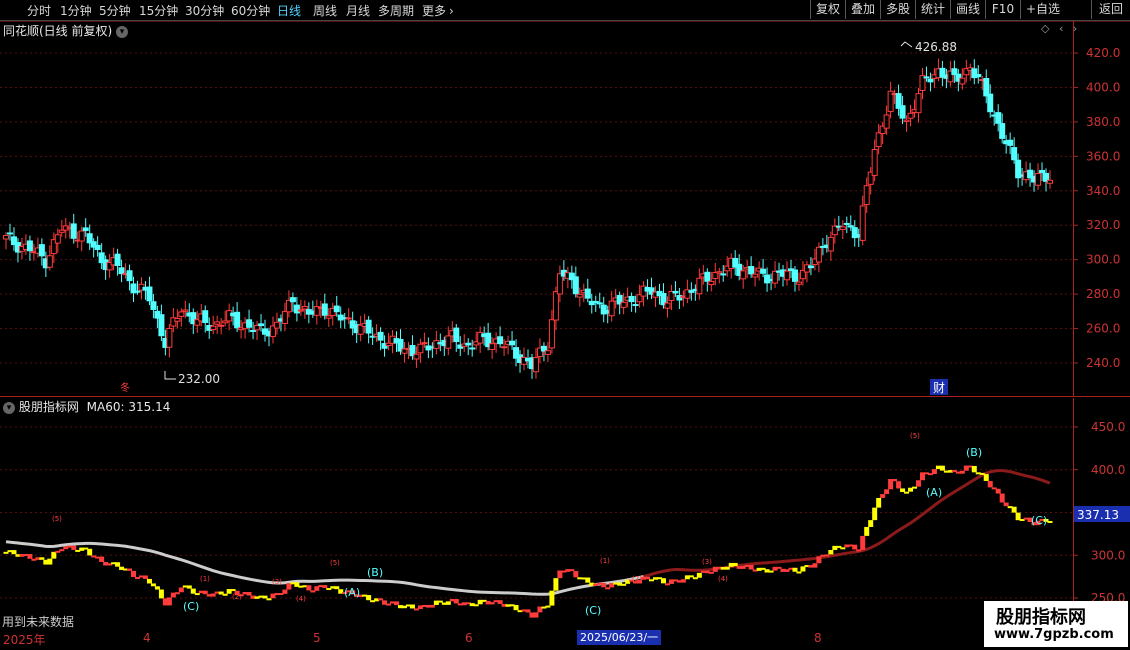 The image size is (1130, 650). What do you see at coordinates (1042, 9) in the screenshot?
I see `add-watchlist-button: +自选` at bounding box center [1042, 9].